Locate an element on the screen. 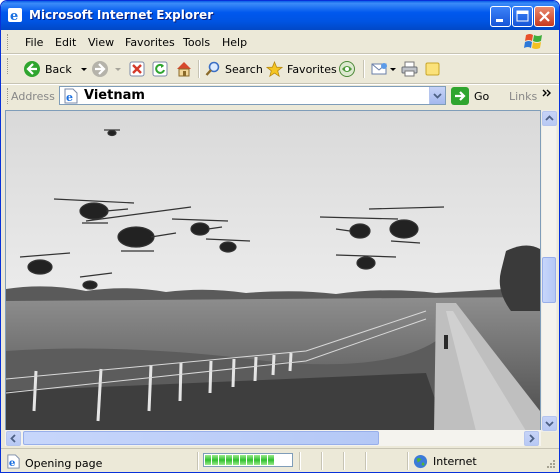 Image resolution: width=560 pixels, height=473 pixels. printer-icon is located at coordinates (409, 69).